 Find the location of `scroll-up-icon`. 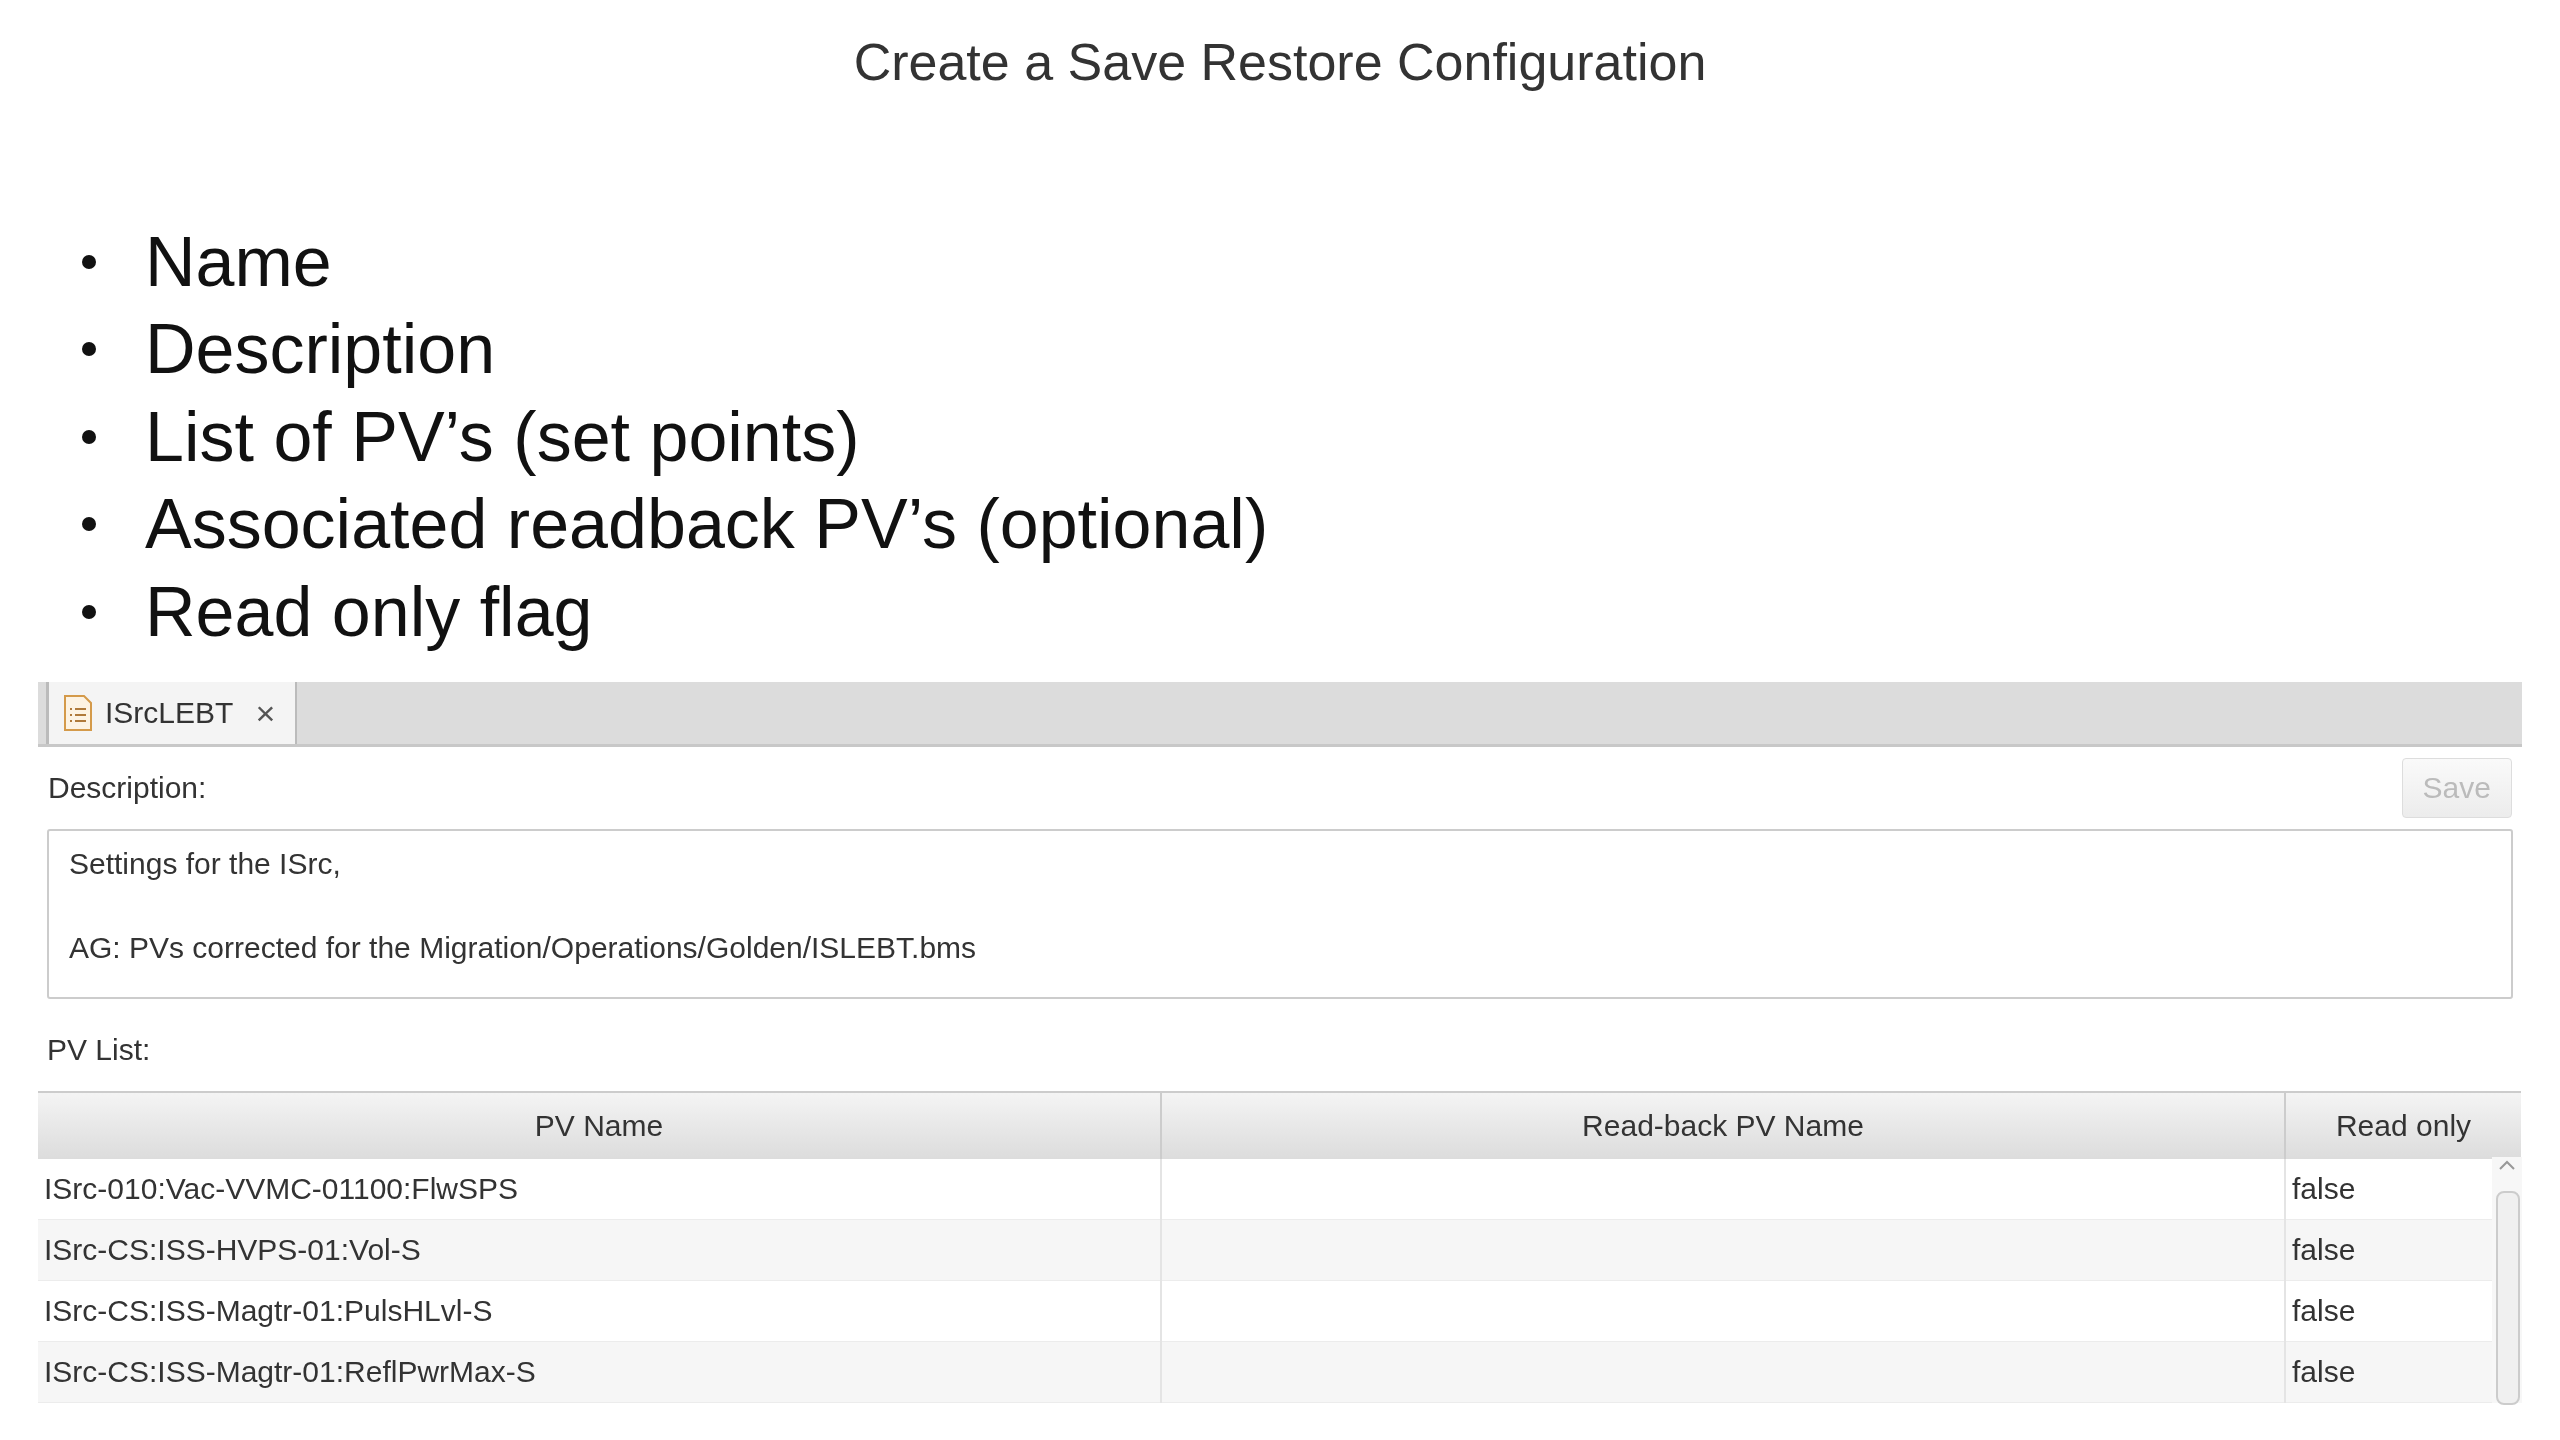

scroll-up-icon is located at coordinates (2507, 1165).